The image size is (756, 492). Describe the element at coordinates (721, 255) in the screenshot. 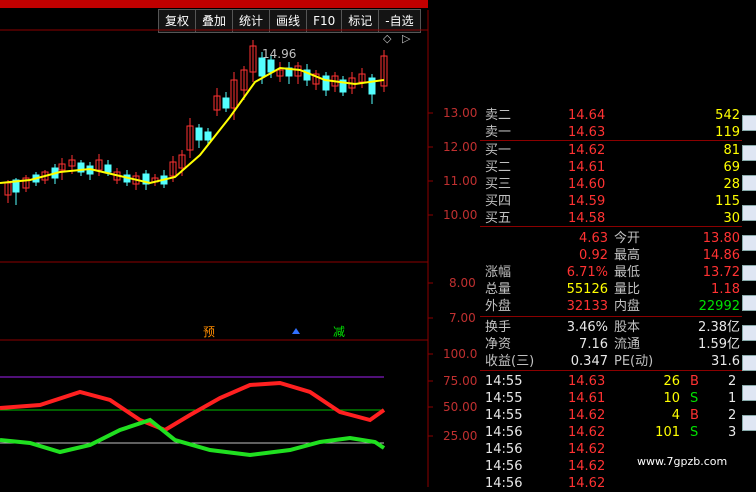

I see `quote-value: 14.86` at that location.